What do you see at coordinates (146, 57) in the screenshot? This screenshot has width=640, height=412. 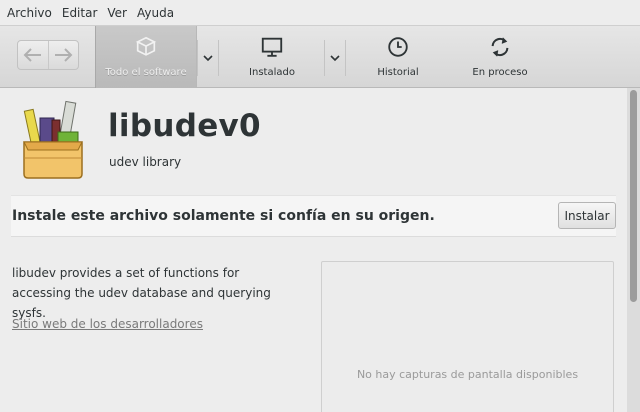 I see `all-software-button: Todo el software` at bounding box center [146, 57].